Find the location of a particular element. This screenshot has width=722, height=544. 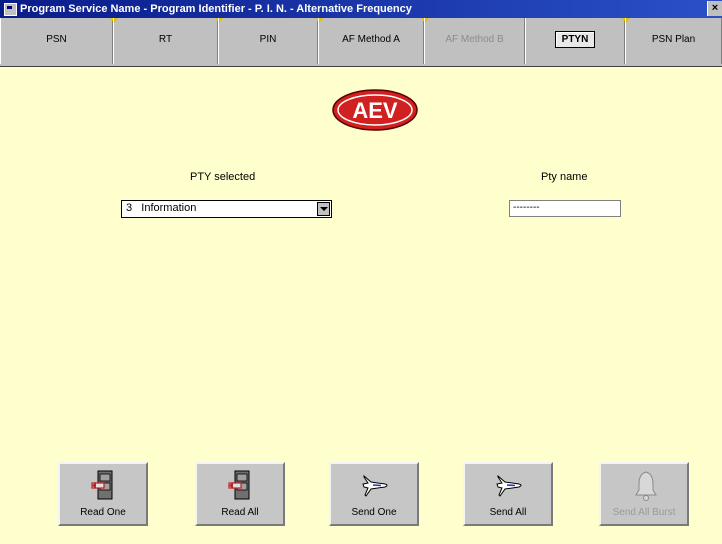

tab-label: AF Method B is located at coordinates (474, 39).